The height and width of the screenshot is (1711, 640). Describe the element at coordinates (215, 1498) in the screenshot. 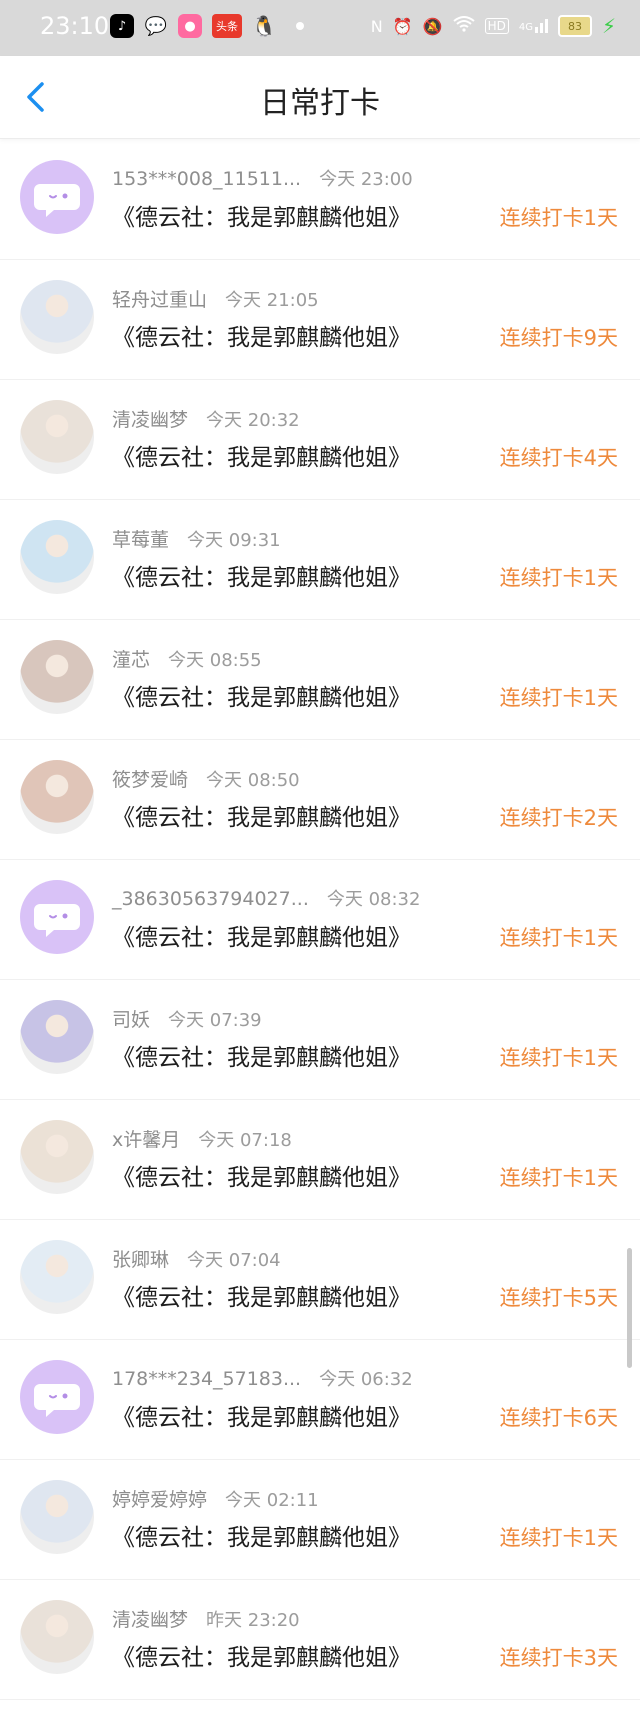

I see `item-meta: 婷婷爱婷婷 今天 02:11` at that location.